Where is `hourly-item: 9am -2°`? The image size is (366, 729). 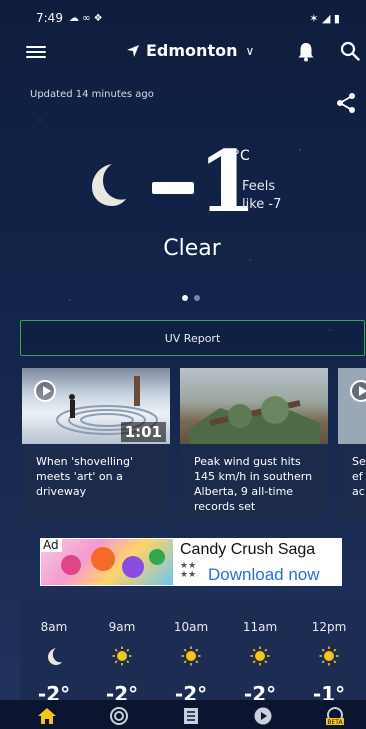 hourly-item: 9am -2° is located at coordinates (122, 663).